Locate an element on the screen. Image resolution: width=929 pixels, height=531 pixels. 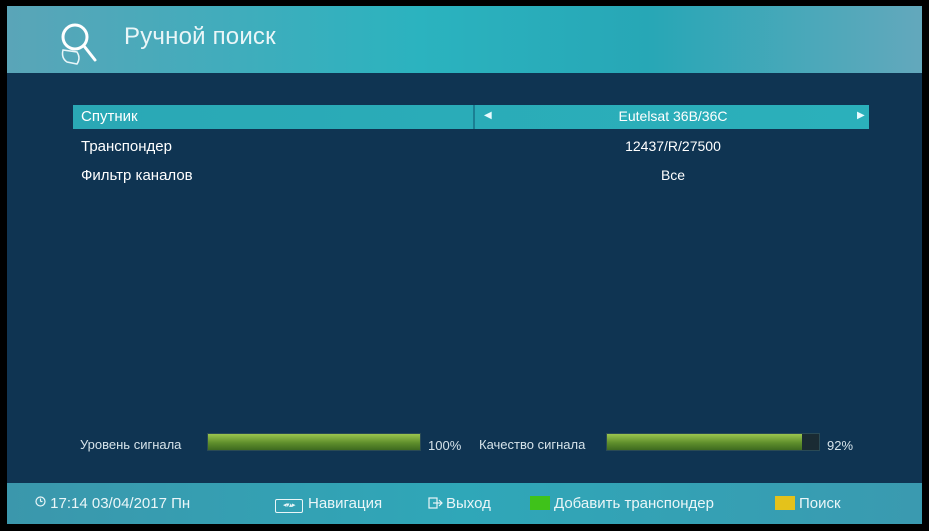
exit-hint: Выход is located at coordinates (459, 503).